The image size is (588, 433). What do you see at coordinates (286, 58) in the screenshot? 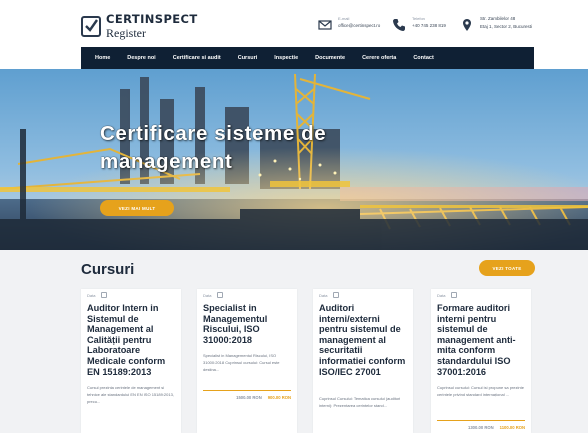
I see `nav-inspectie: Inspectie` at bounding box center [286, 58].